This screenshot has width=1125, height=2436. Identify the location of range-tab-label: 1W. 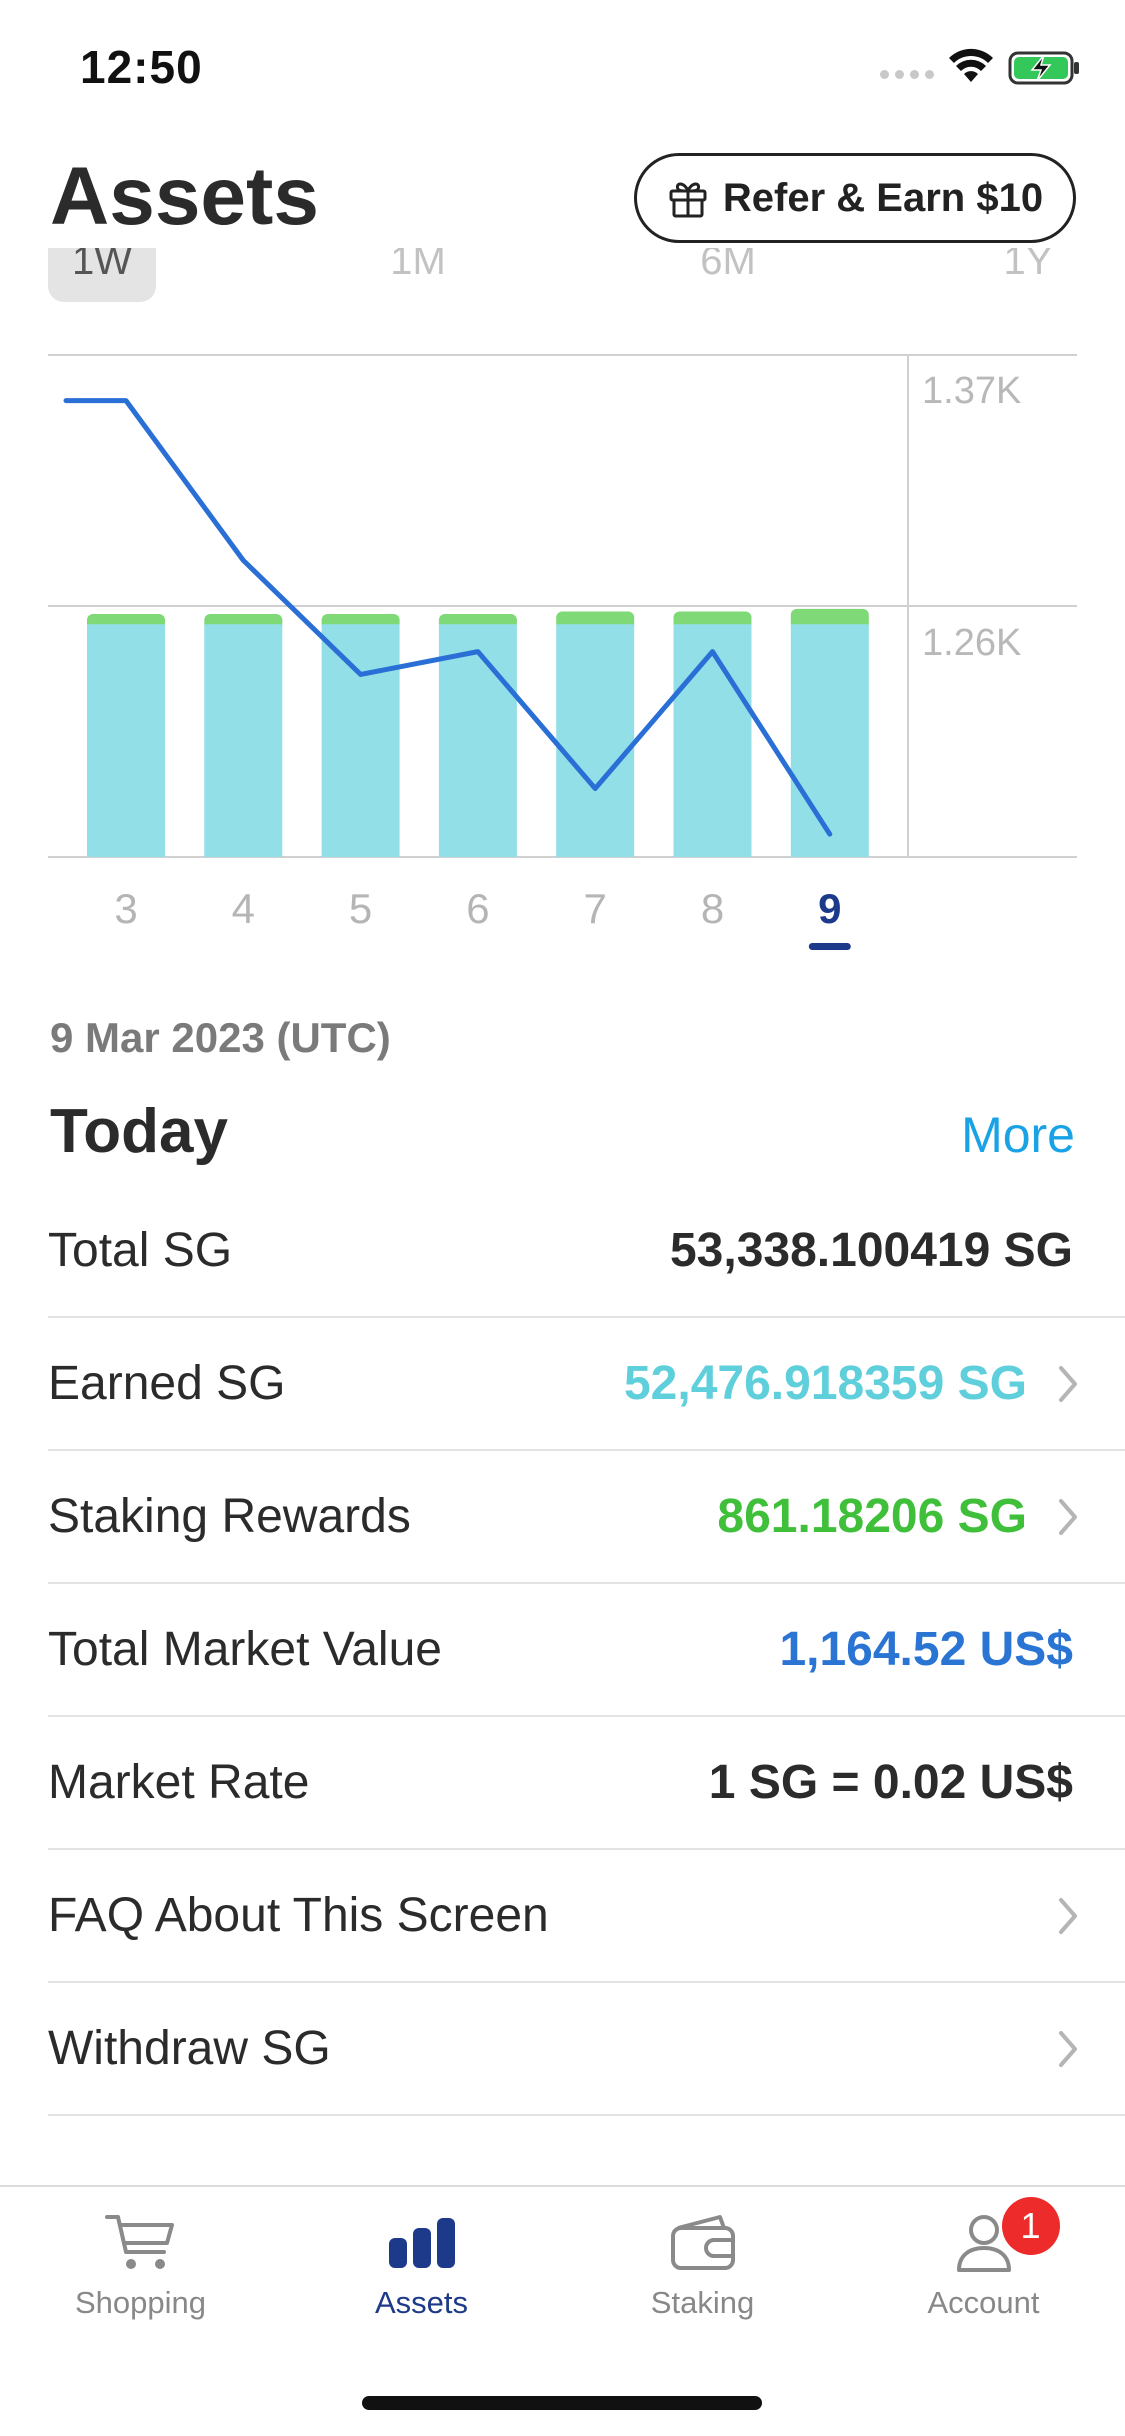
(102, 265).